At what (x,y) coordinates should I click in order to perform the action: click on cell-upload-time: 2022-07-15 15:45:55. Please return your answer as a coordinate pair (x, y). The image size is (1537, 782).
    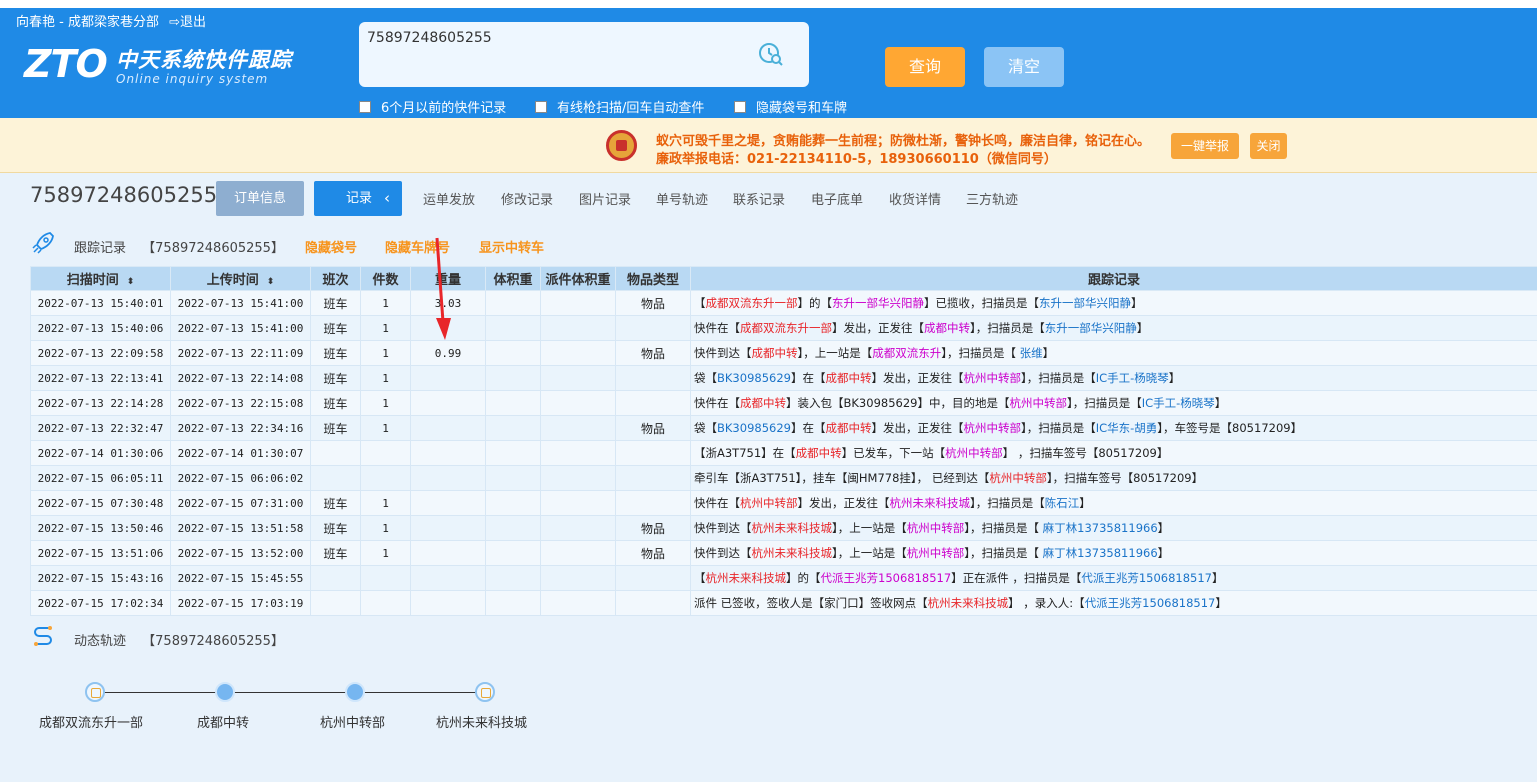
    Looking at the image, I should click on (240, 578).